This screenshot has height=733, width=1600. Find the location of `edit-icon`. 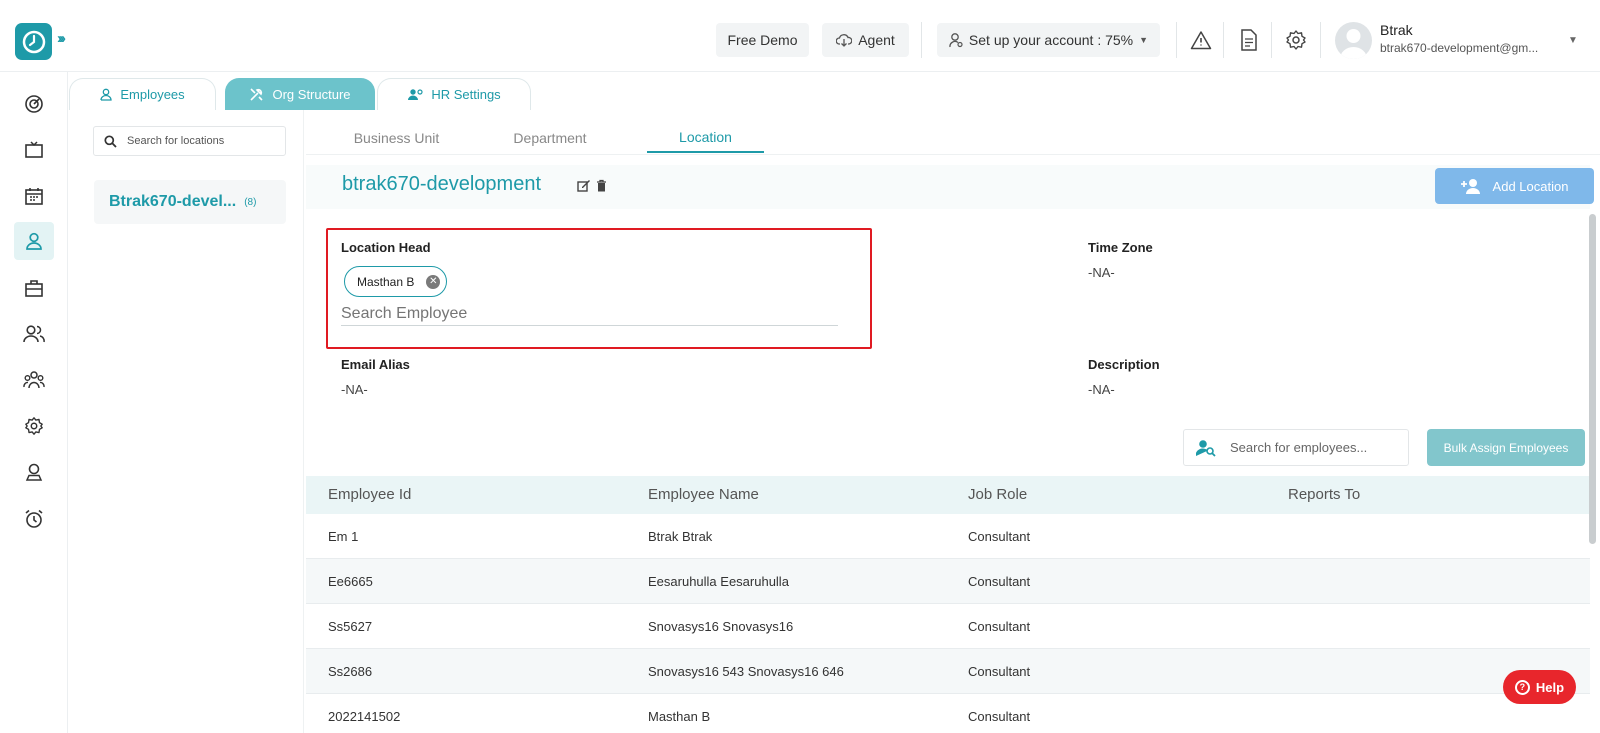

edit-icon is located at coordinates (584, 185).